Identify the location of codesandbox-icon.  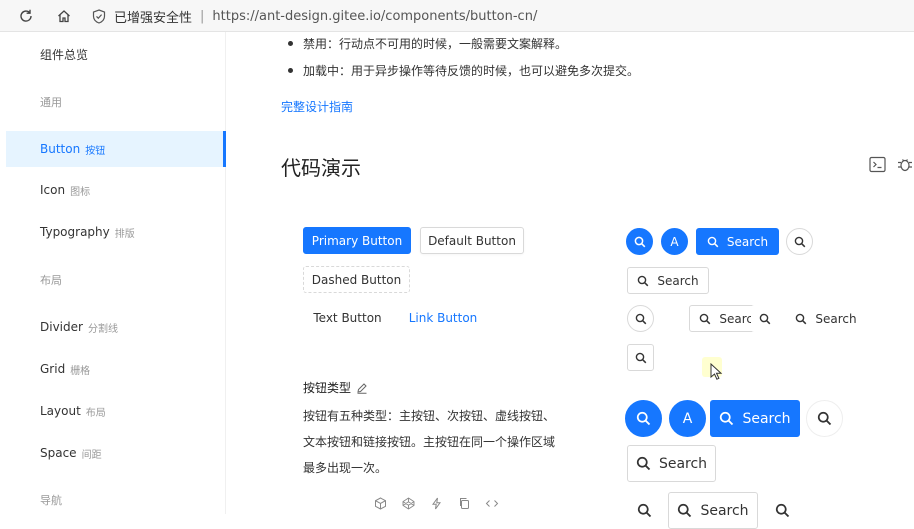
(380, 503).